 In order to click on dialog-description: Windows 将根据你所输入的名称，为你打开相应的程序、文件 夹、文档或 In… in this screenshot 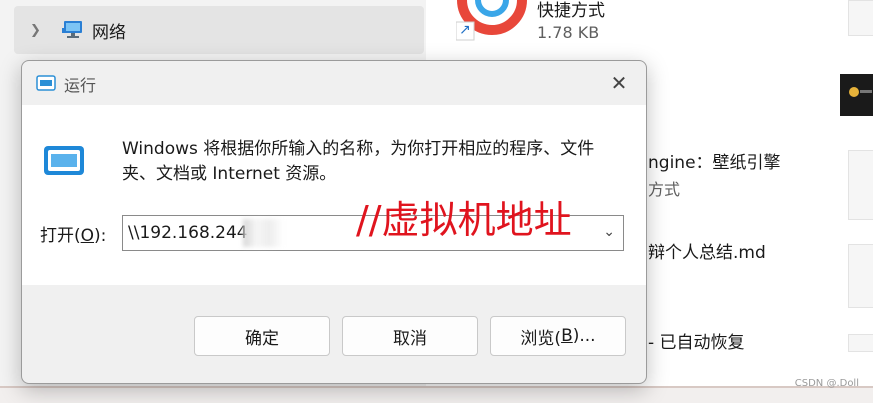, I will do `click(377, 162)`.